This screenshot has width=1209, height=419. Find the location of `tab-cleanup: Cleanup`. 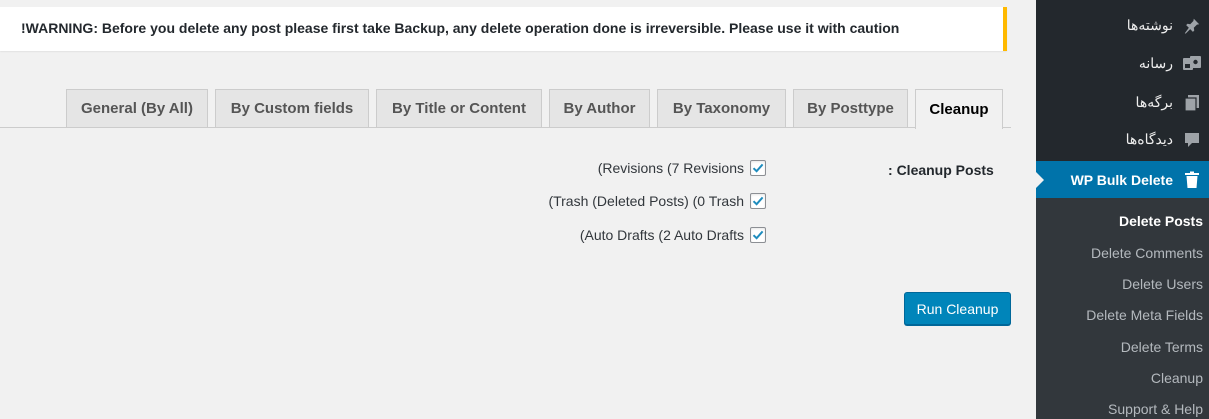

tab-cleanup: Cleanup is located at coordinates (959, 109).